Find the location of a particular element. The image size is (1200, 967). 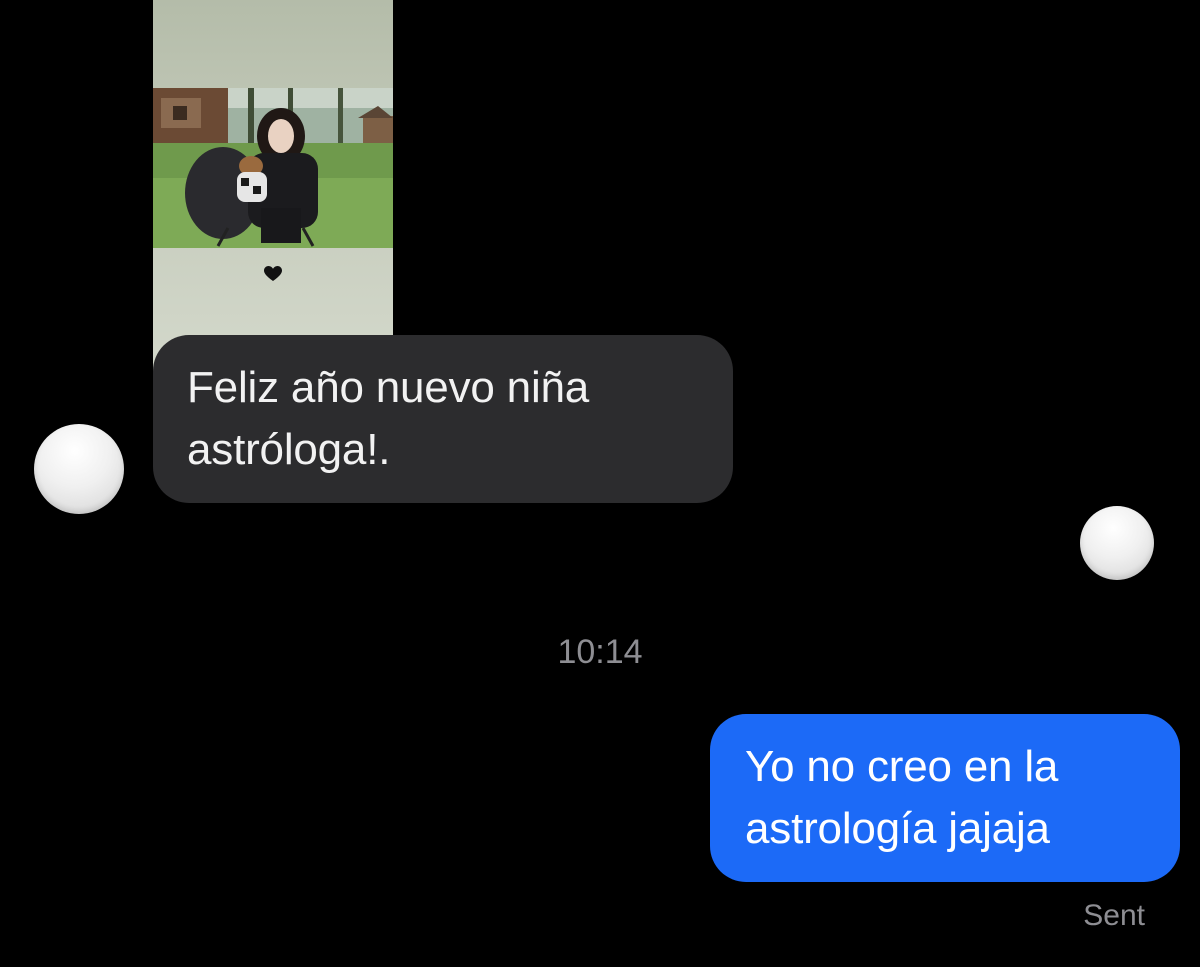

delivery-status: Sent is located at coordinates (1114, 915).